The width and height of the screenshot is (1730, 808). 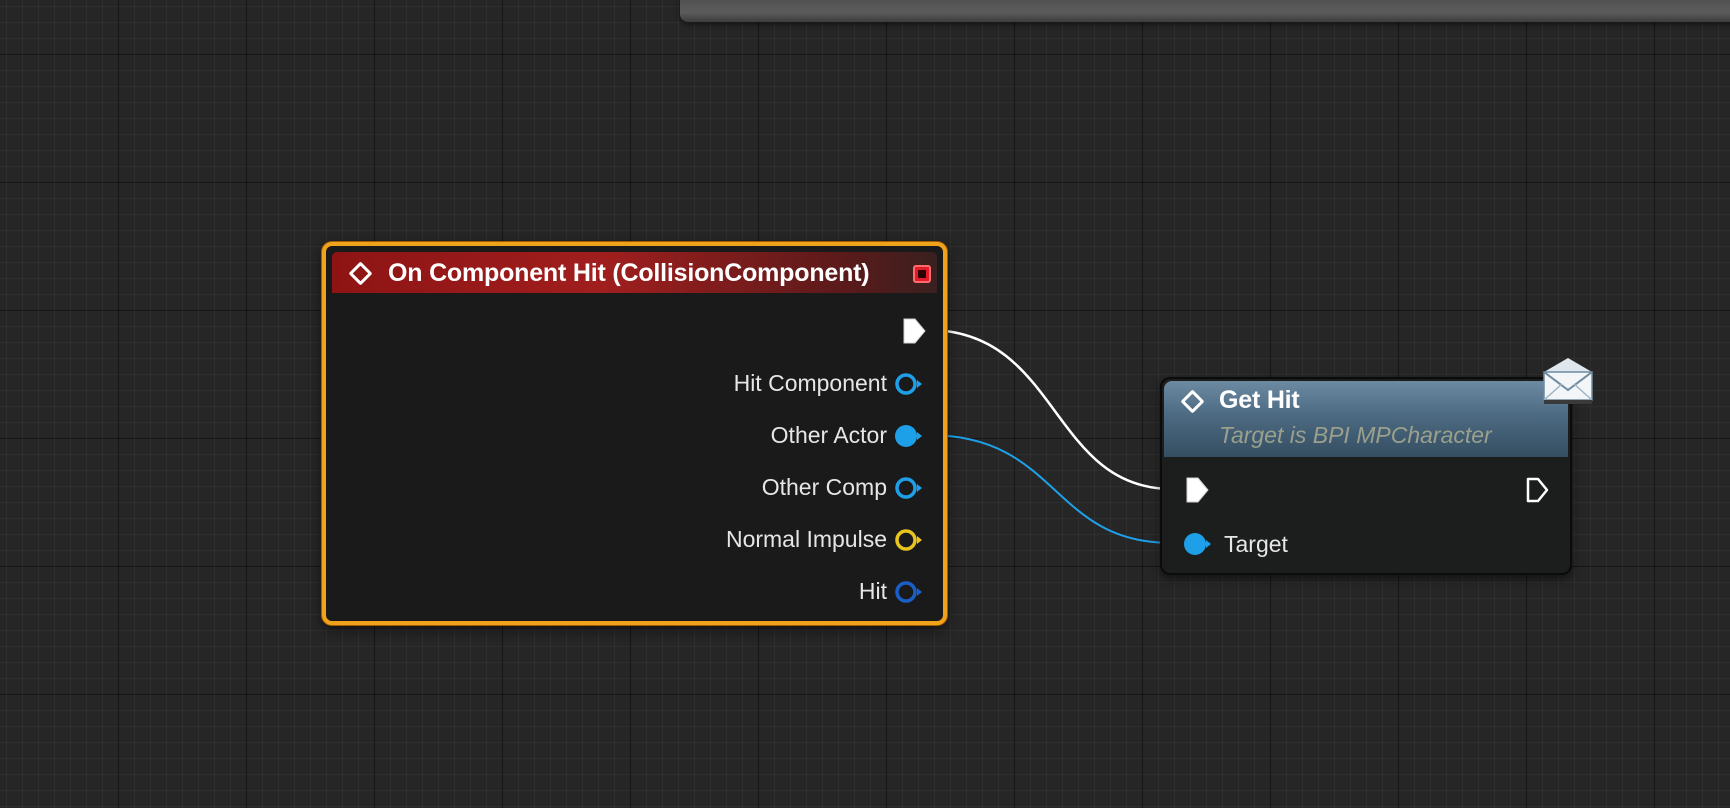 What do you see at coordinates (908, 384) in the screenshot?
I see `hit-component-pin` at bounding box center [908, 384].